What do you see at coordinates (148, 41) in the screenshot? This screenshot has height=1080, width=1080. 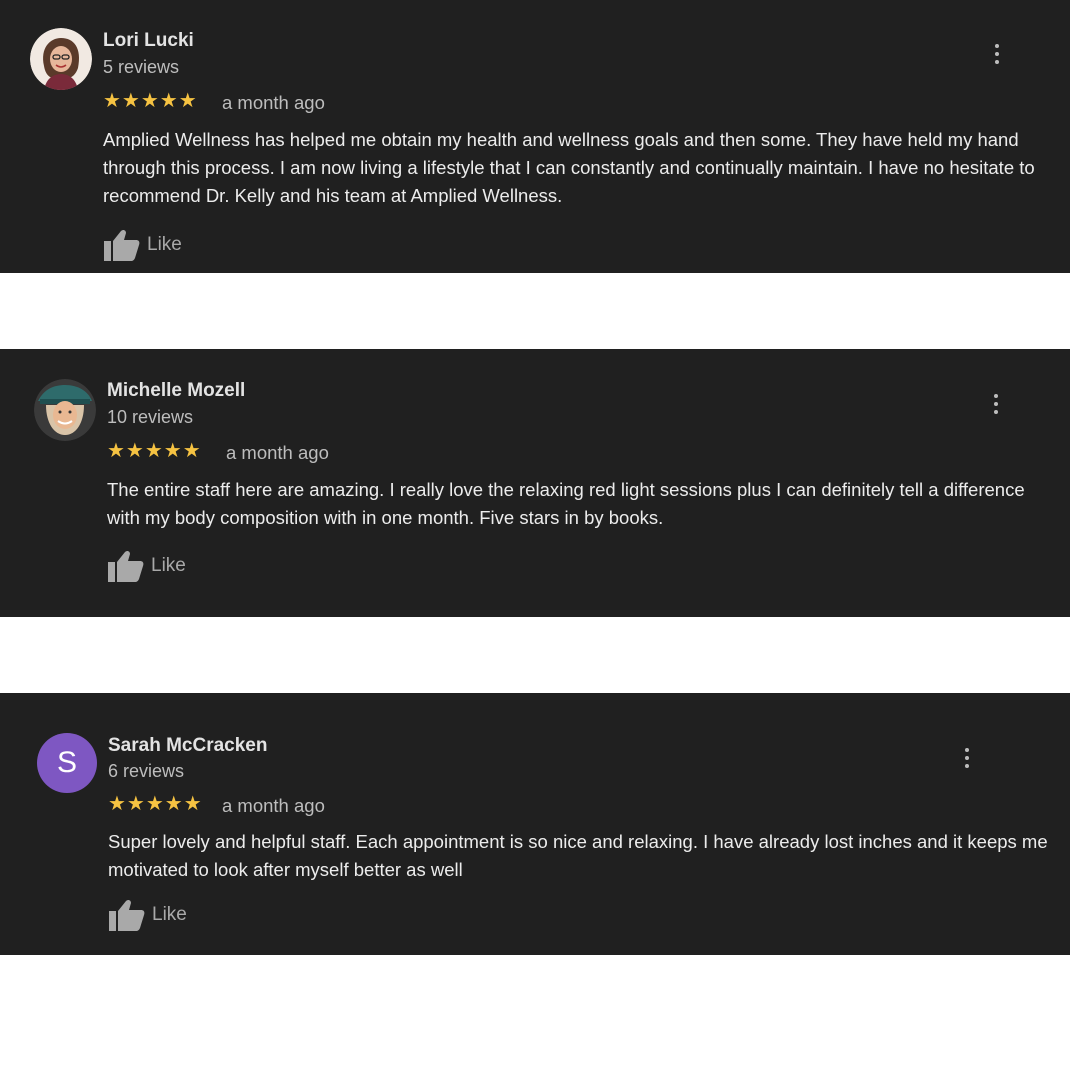 I see `reviewer-name: Lori Lucki` at bounding box center [148, 41].